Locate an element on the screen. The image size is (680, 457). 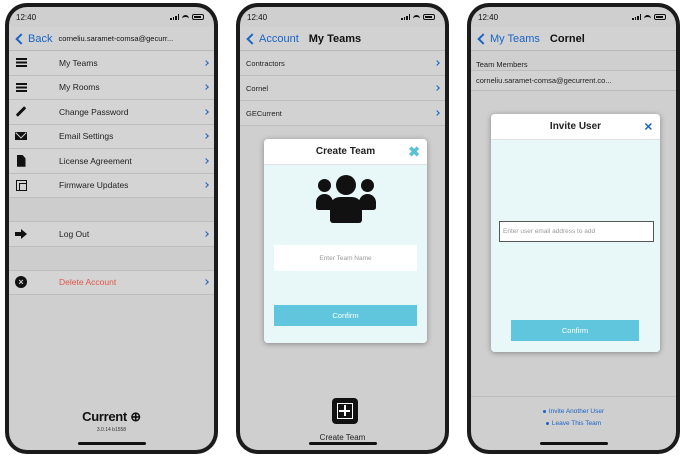
modal-title: Create Team is located at coordinates (345, 151).